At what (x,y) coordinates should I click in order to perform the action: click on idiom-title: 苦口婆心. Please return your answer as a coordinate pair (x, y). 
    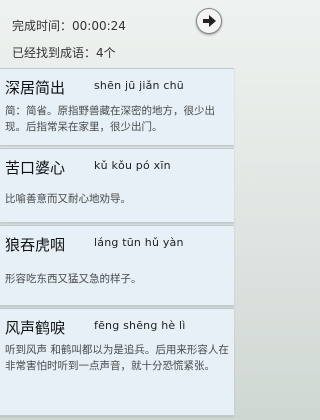
    Looking at the image, I should click on (35, 168).